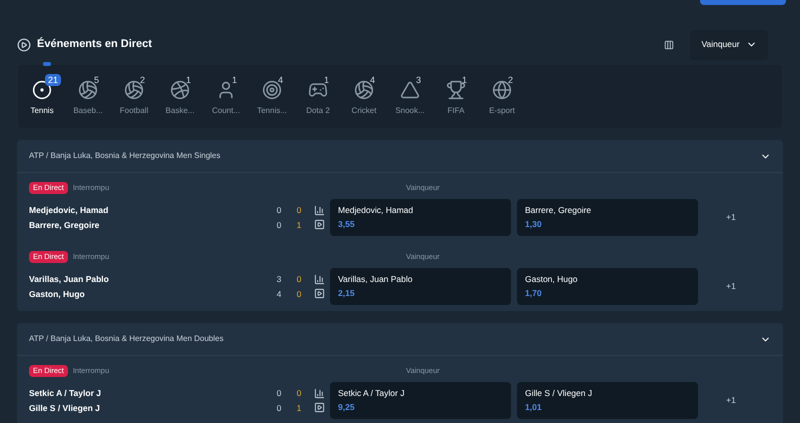  I want to click on odds-button: Varillas, Juan Pablo 2,15, so click(420, 286).